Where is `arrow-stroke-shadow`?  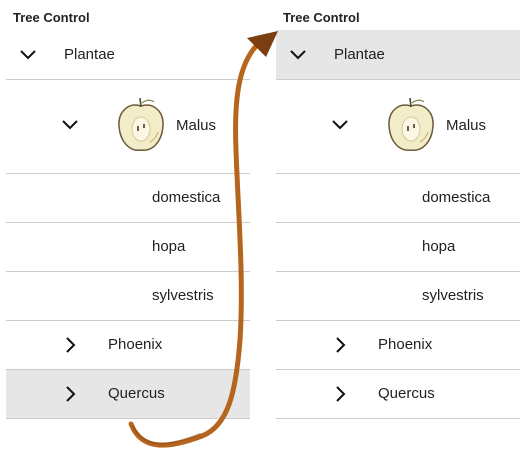
arrow-stroke-shadow is located at coordinates (166, 435).